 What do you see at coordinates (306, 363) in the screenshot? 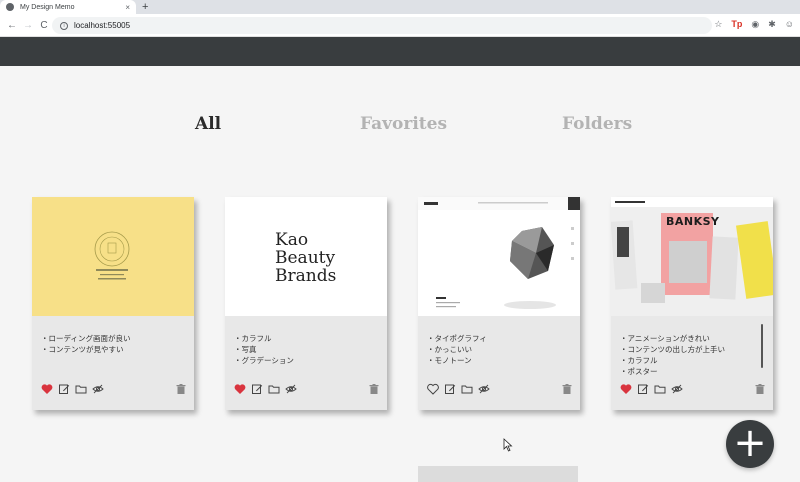
I see `card-body: カラフル 写真 グラデーション` at bounding box center [306, 363].